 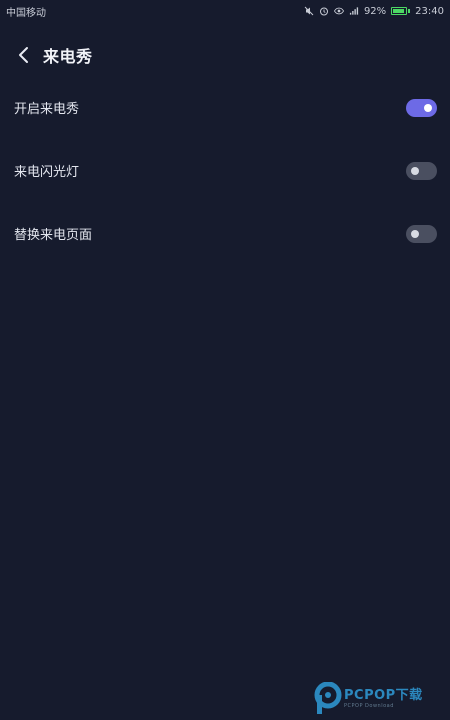 I want to click on battery-icon, so click(x=401, y=11).